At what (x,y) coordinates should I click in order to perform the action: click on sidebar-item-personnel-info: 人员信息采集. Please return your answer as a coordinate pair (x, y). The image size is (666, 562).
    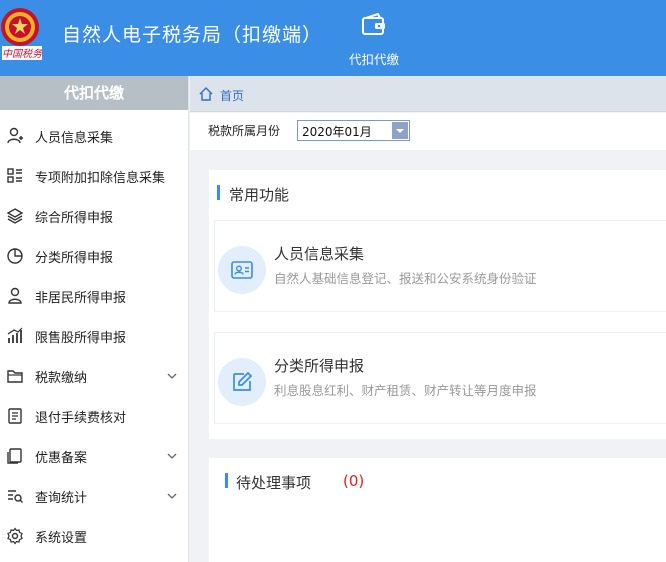
    Looking at the image, I should click on (94, 136).